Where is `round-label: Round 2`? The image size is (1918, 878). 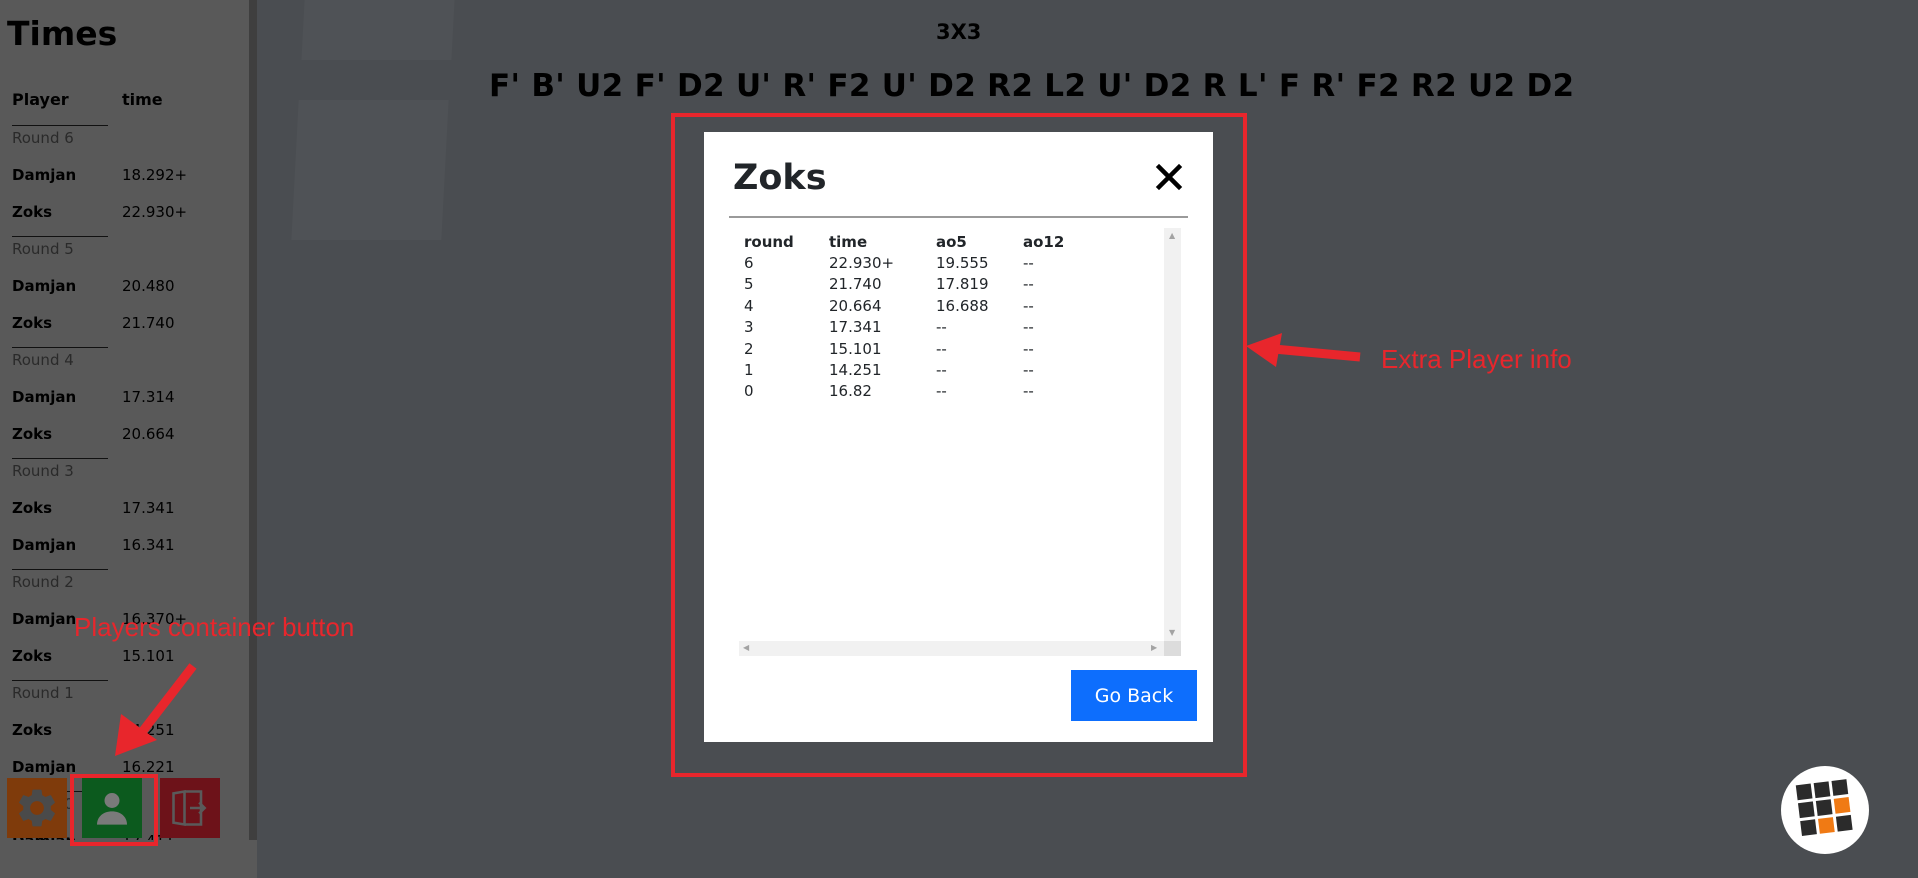 round-label: Round 2 is located at coordinates (43, 582).